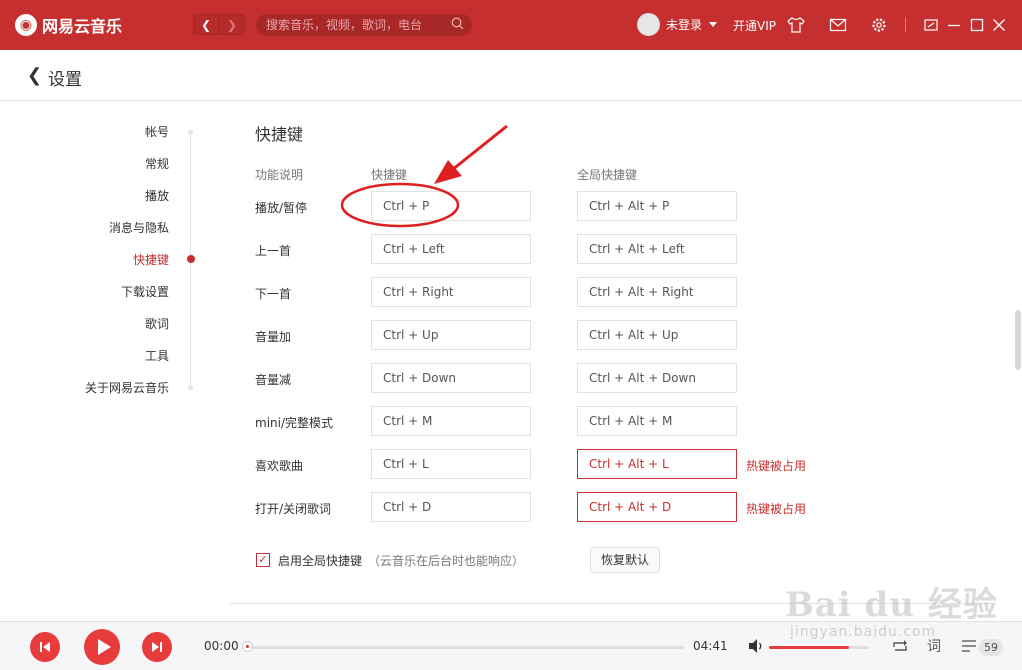  Describe the element at coordinates (451, 249) in the screenshot. I see `shortcut-field-previous: Ctrl + Left` at that location.